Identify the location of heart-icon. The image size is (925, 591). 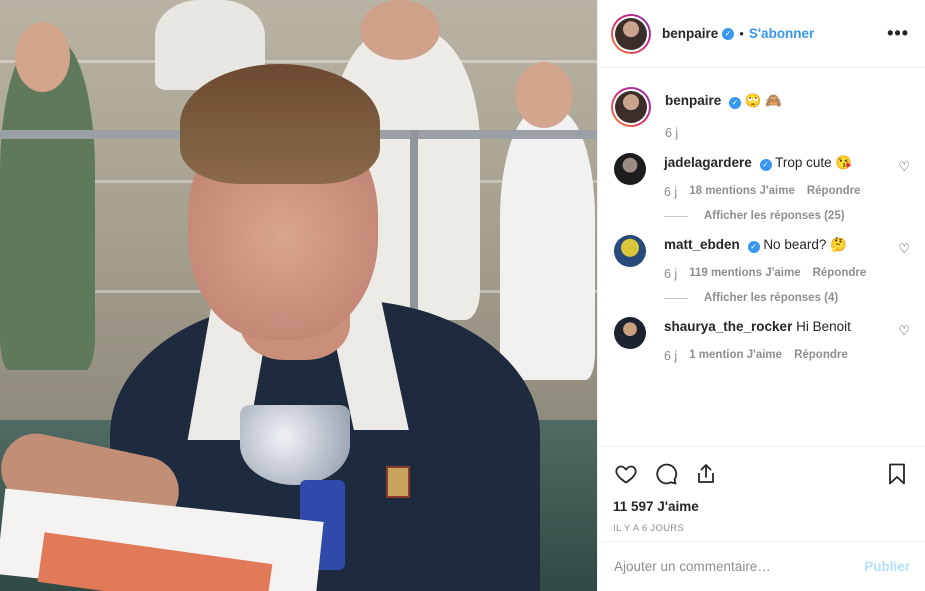
(626, 474).